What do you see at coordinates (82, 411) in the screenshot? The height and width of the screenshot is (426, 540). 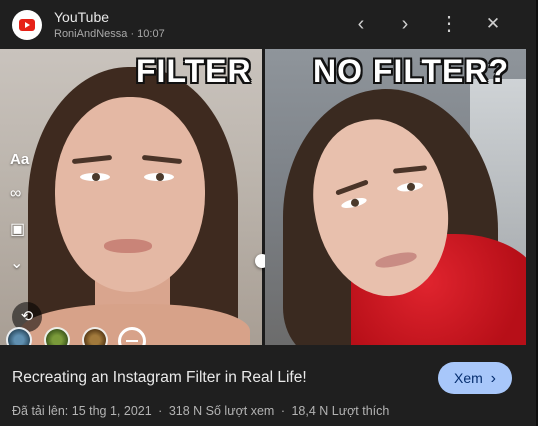 I see `upload-date: Đã tải lên: 15 thg 1, 2021` at bounding box center [82, 411].